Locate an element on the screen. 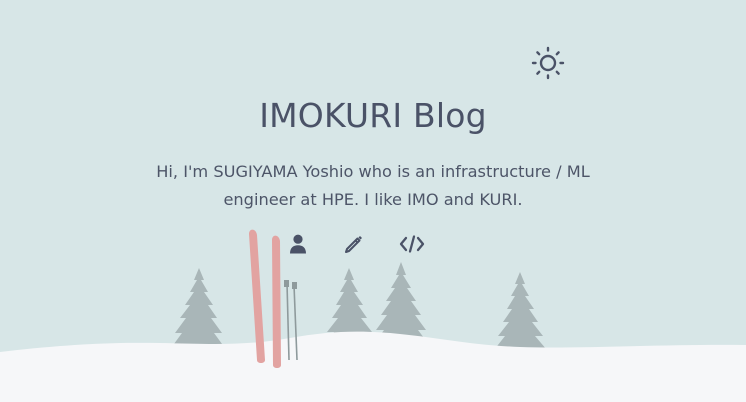  person-icon is located at coordinates (298, 244).